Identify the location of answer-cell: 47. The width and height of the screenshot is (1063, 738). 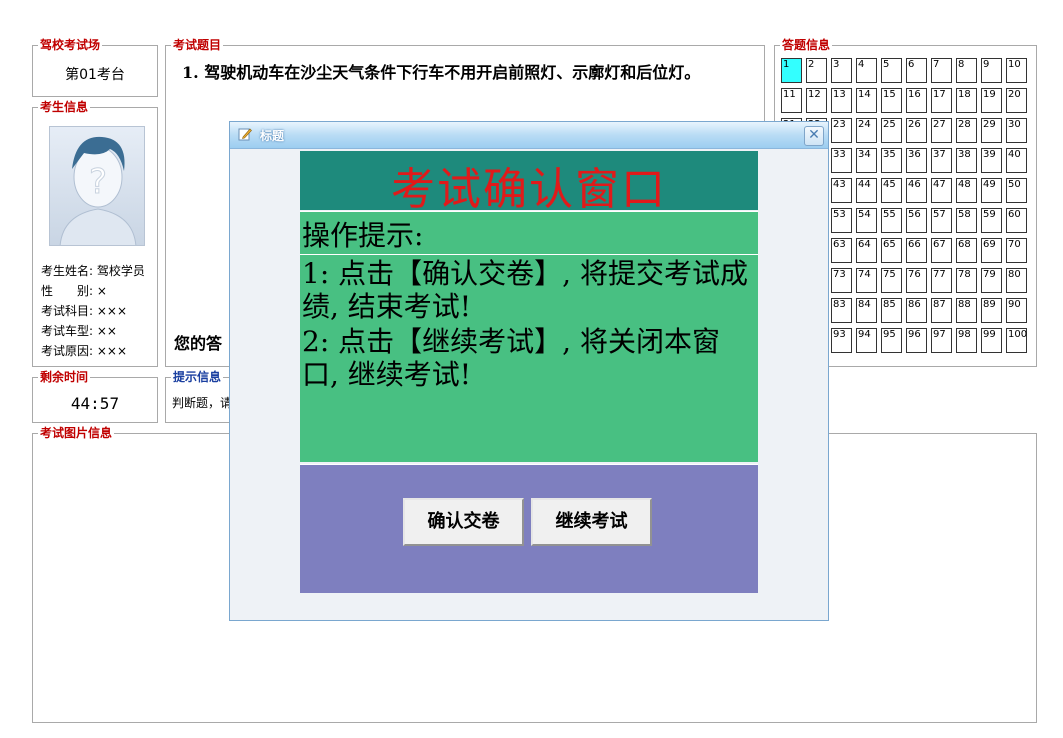
(941, 190).